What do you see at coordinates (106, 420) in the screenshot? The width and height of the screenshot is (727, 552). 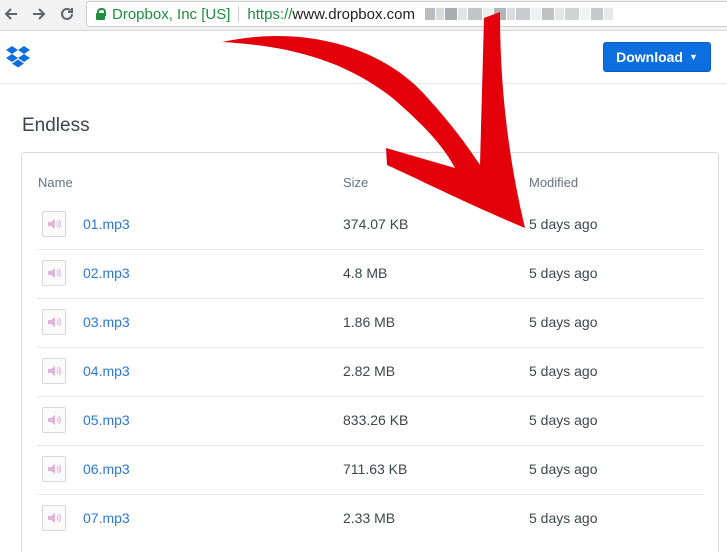 I see `file-name-link: 05.mp3` at bounding box center [106, 420].